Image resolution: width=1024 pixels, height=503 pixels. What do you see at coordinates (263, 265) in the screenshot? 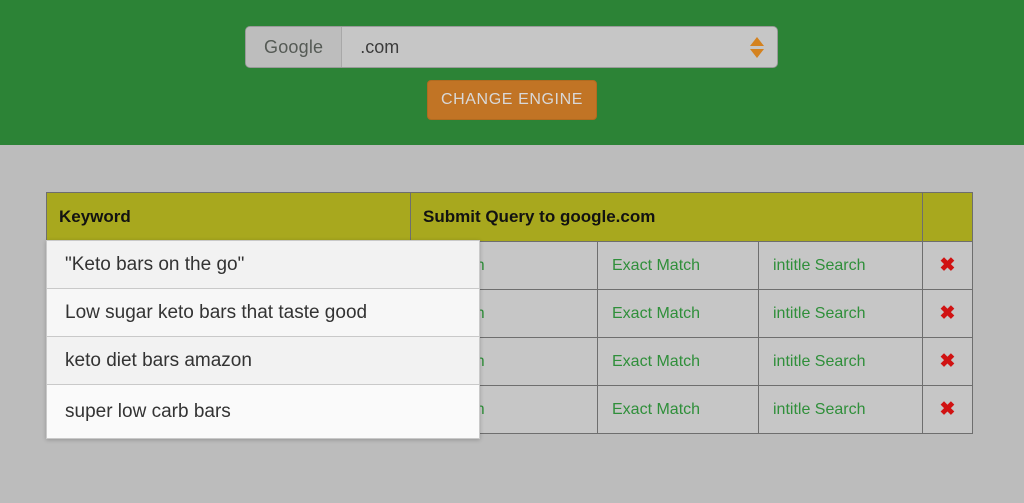
I see `suggestion-item: "Keto bars on the go"` at bounding box center [263, 265].